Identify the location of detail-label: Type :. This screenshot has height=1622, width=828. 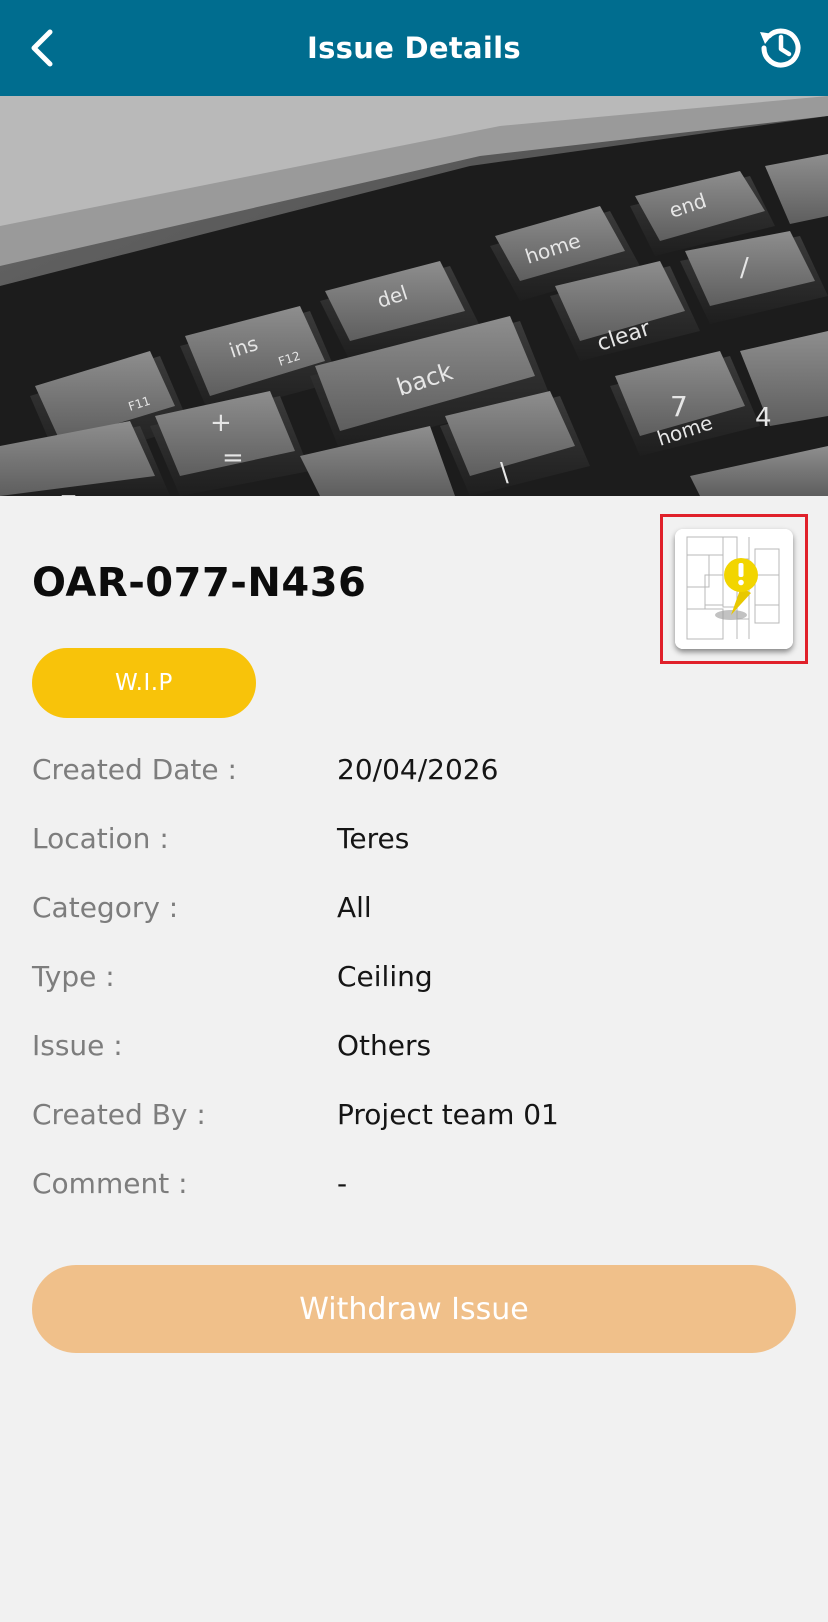
(73, 976).